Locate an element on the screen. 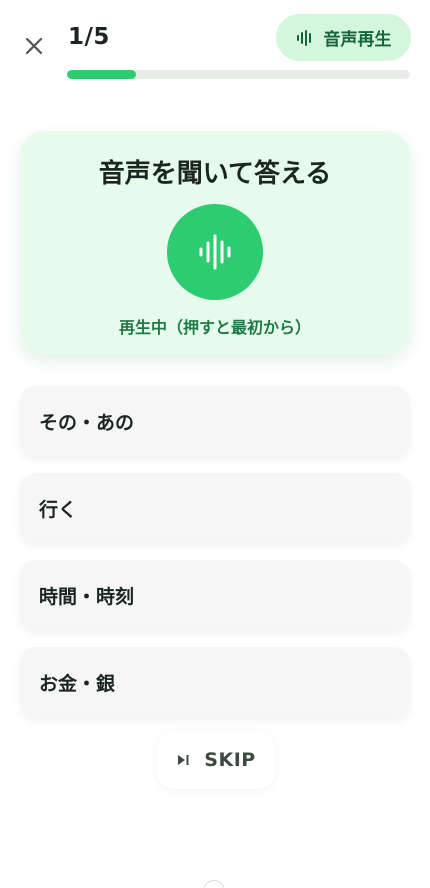  skip-label: SKIP is located at coordinates (230, 760).